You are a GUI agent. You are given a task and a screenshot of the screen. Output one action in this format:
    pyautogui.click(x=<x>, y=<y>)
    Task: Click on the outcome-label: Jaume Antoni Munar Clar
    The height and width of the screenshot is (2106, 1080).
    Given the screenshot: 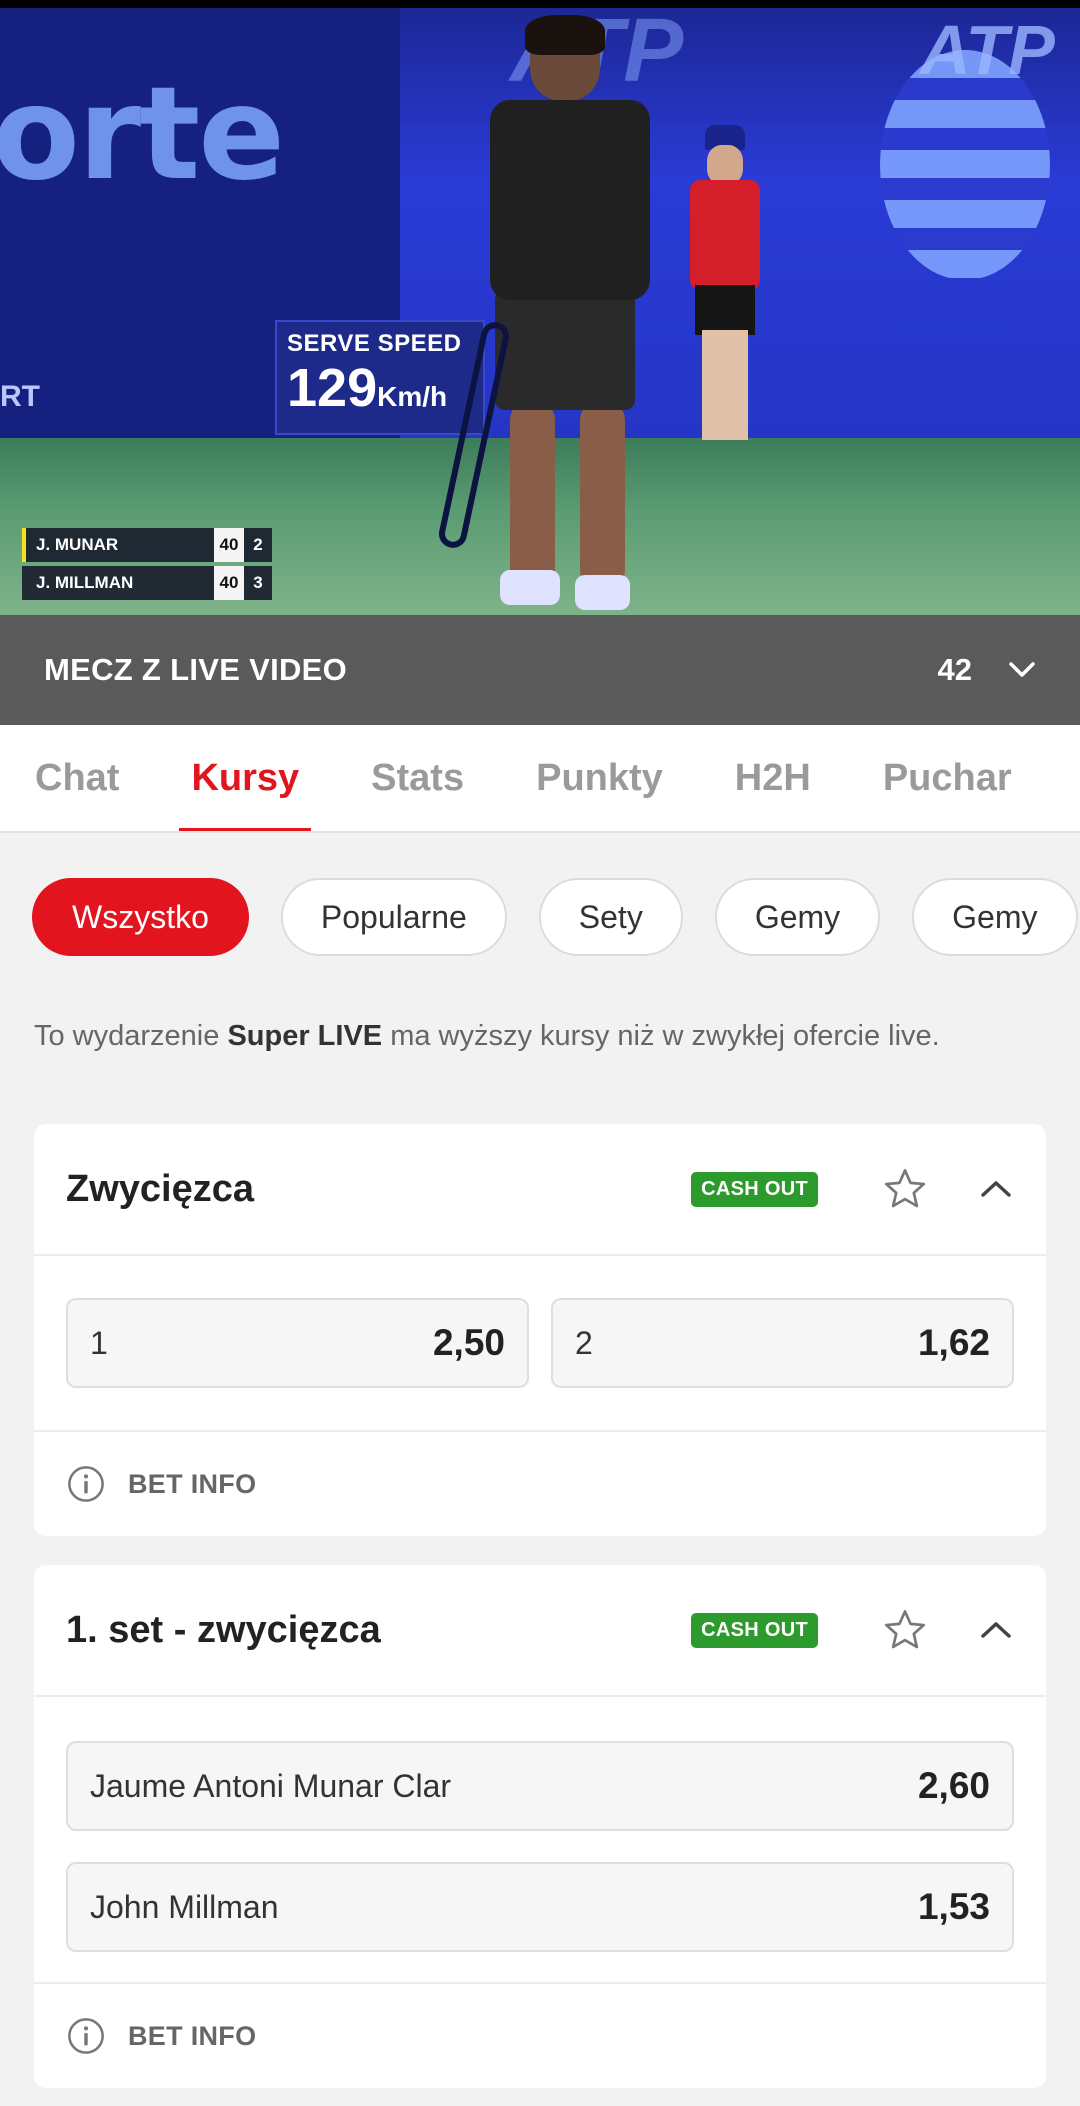 What is the action you would take?
    pyautogui.click(x=271, y=1785)
    